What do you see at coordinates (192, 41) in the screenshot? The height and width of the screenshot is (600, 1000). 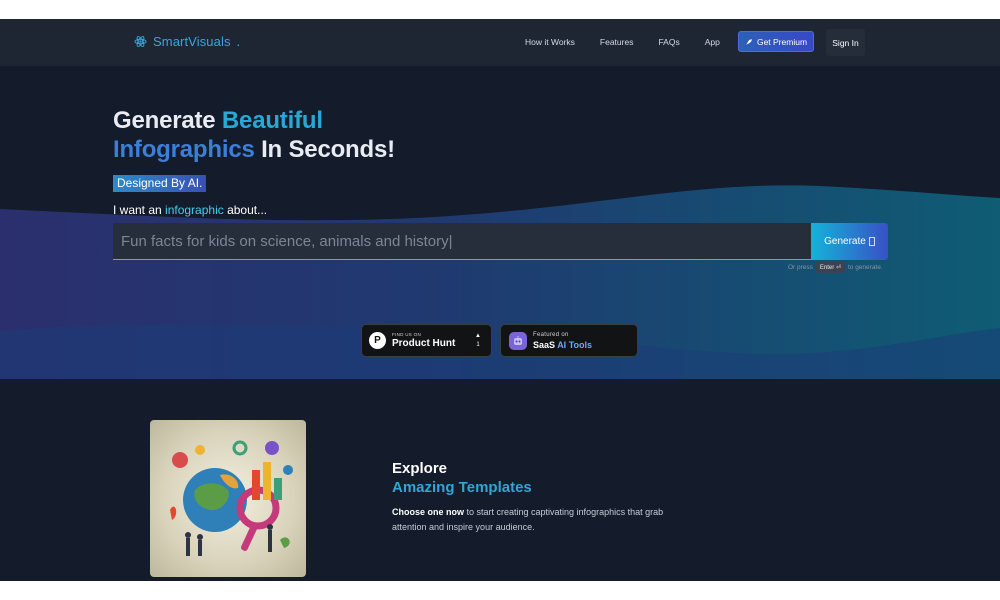 I see `brand-name: SmartVisuals` at bounding box center [192, 41].